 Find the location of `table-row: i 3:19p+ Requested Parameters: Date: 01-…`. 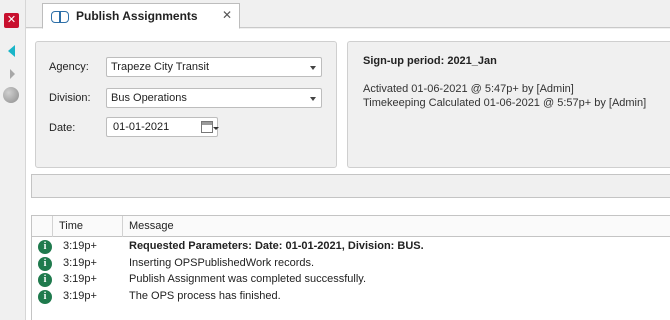

table-row: i 3:19p+ Requested Parameters: Date: 01-… is located at coordinates (351, 247).